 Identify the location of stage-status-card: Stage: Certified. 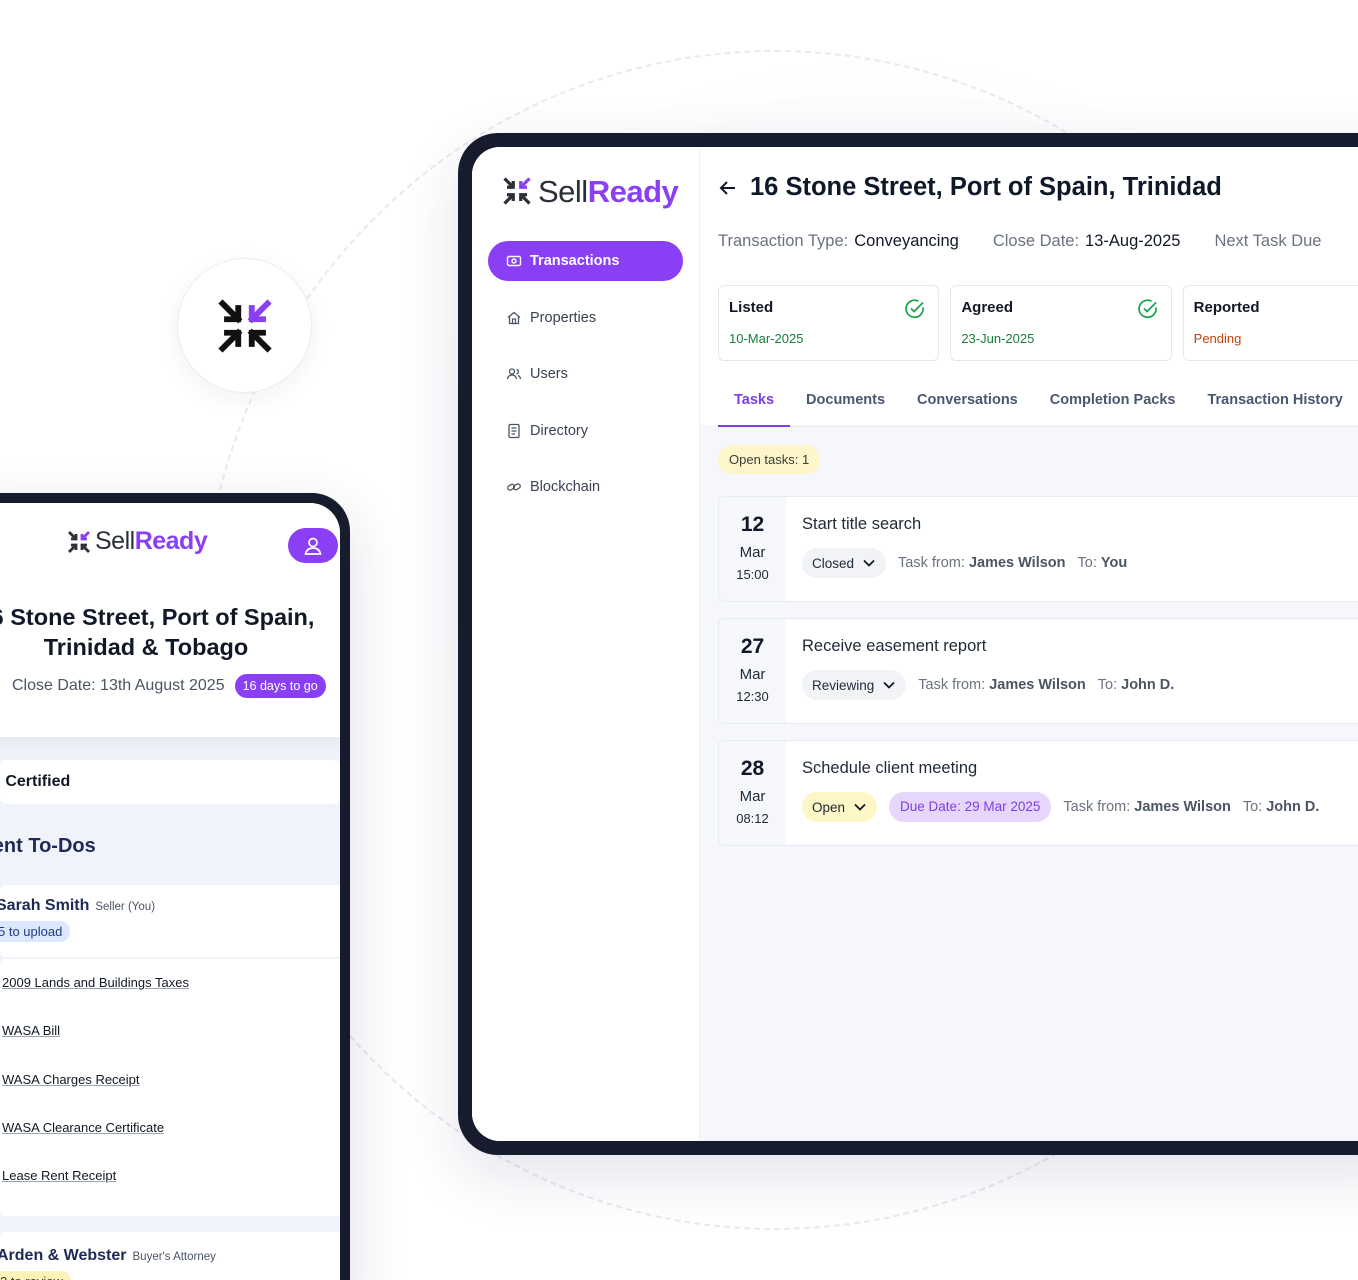
(170, 782).